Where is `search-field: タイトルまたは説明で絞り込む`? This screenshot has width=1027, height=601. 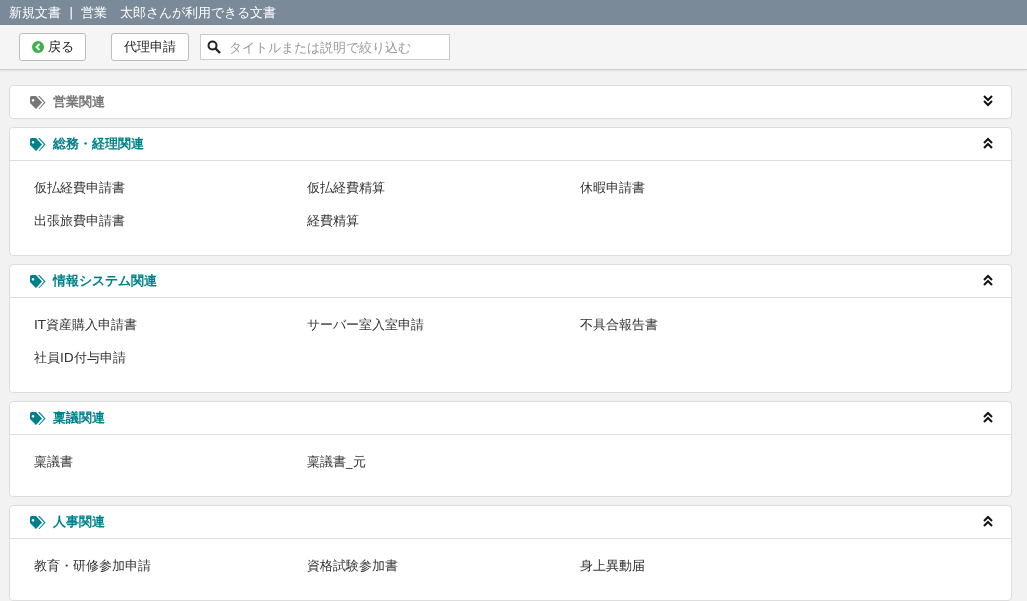
search-field: タイトルまたは説明で絞り込む is located at coordinates (325, 47).